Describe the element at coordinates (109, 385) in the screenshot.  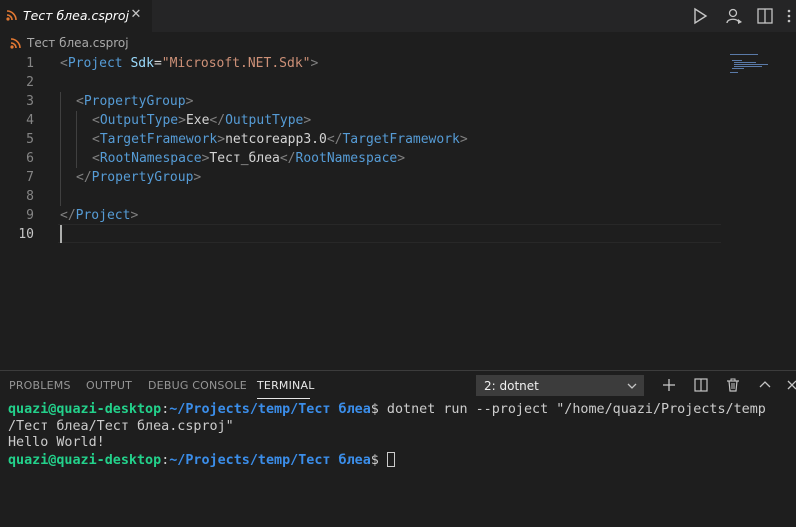
I see `tab-output: OUTPUT` at that location.